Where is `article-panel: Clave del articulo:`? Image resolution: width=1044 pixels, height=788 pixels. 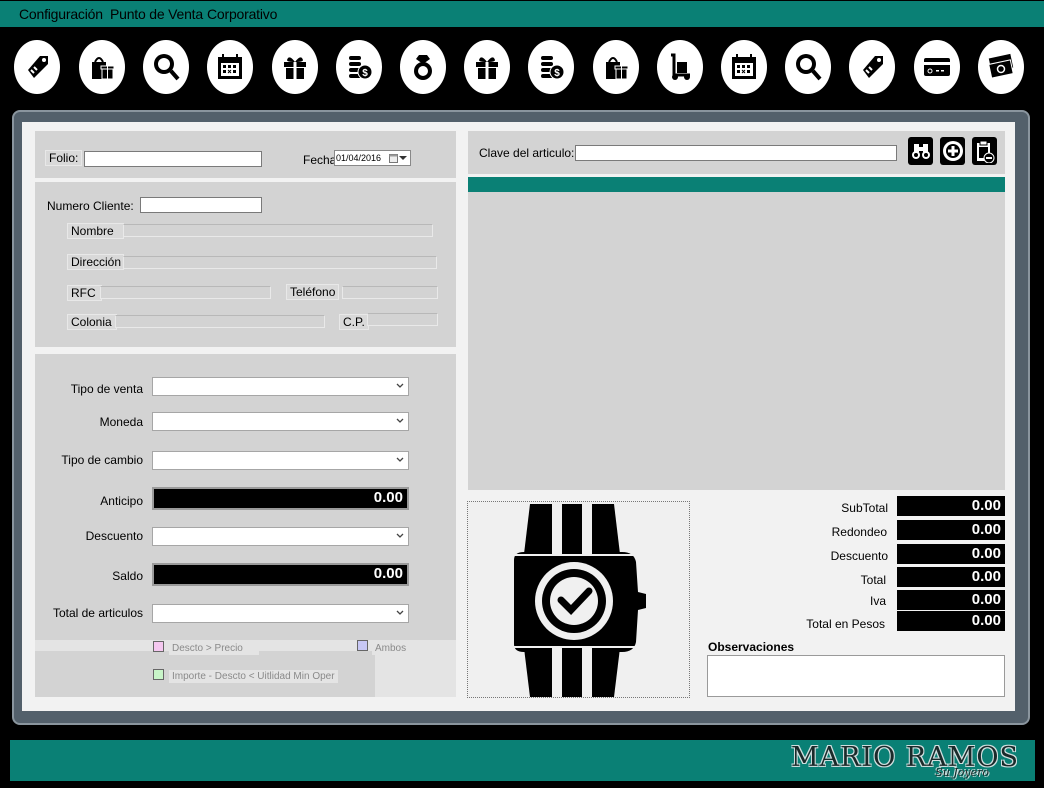
article-panel: Clave del articulo: is located at coordinates (736, 152).